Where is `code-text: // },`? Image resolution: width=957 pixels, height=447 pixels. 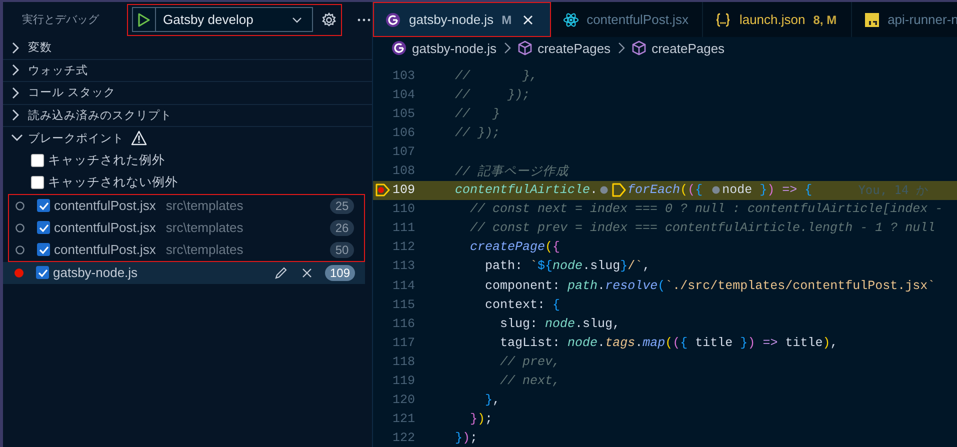
code-text: // }, is located at coordinates (496, 75).